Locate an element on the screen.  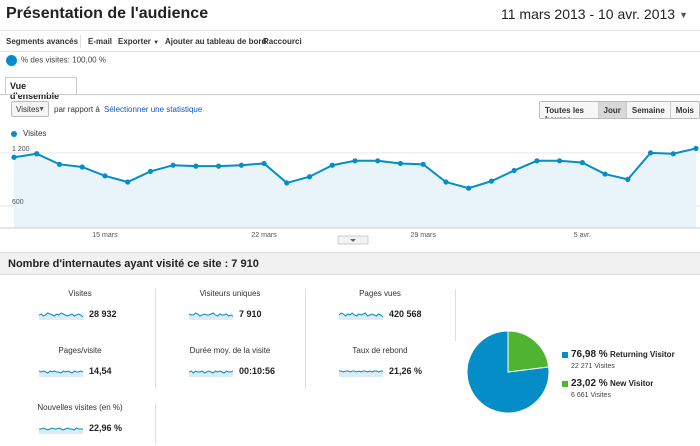
pie-icon is located at coordinates (11, 60).